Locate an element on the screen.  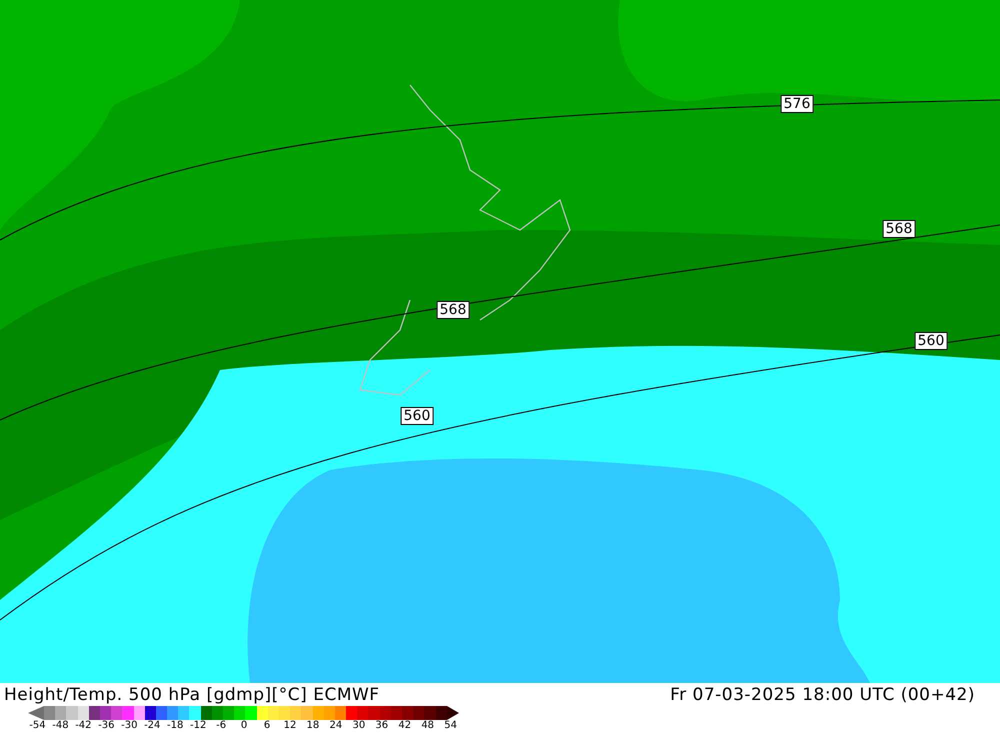
scale-label: 0 is located at coordinates (244, 726).